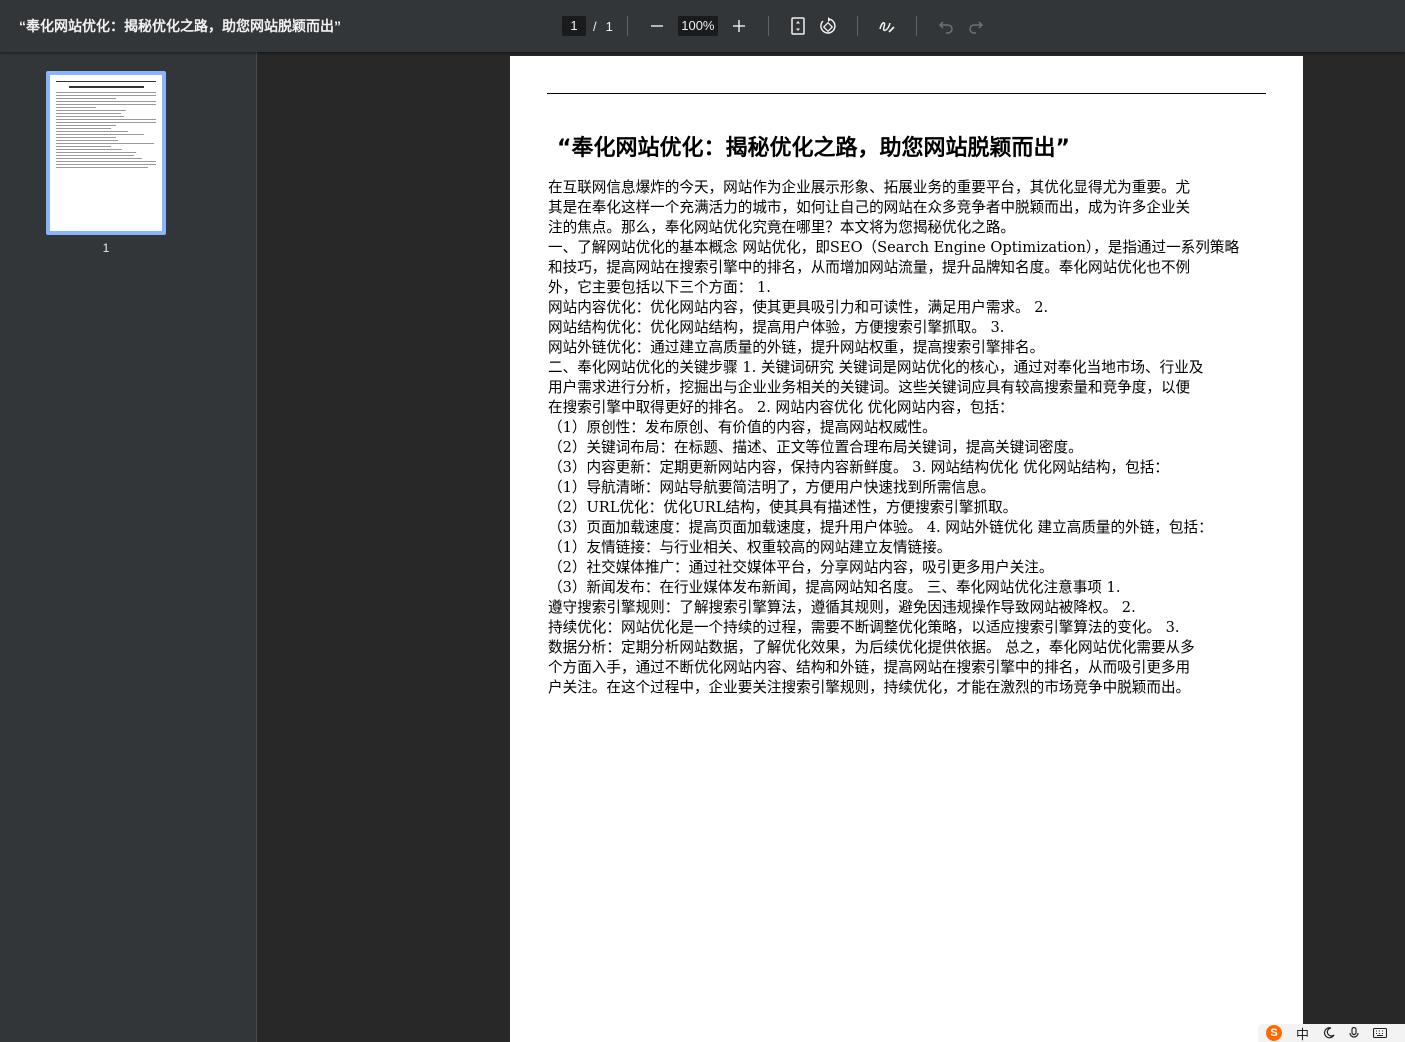  What do you see at coordinates (1354, 1033) in the screenshot?
I see `mic-icon` at bounding box center [1354, 1033].